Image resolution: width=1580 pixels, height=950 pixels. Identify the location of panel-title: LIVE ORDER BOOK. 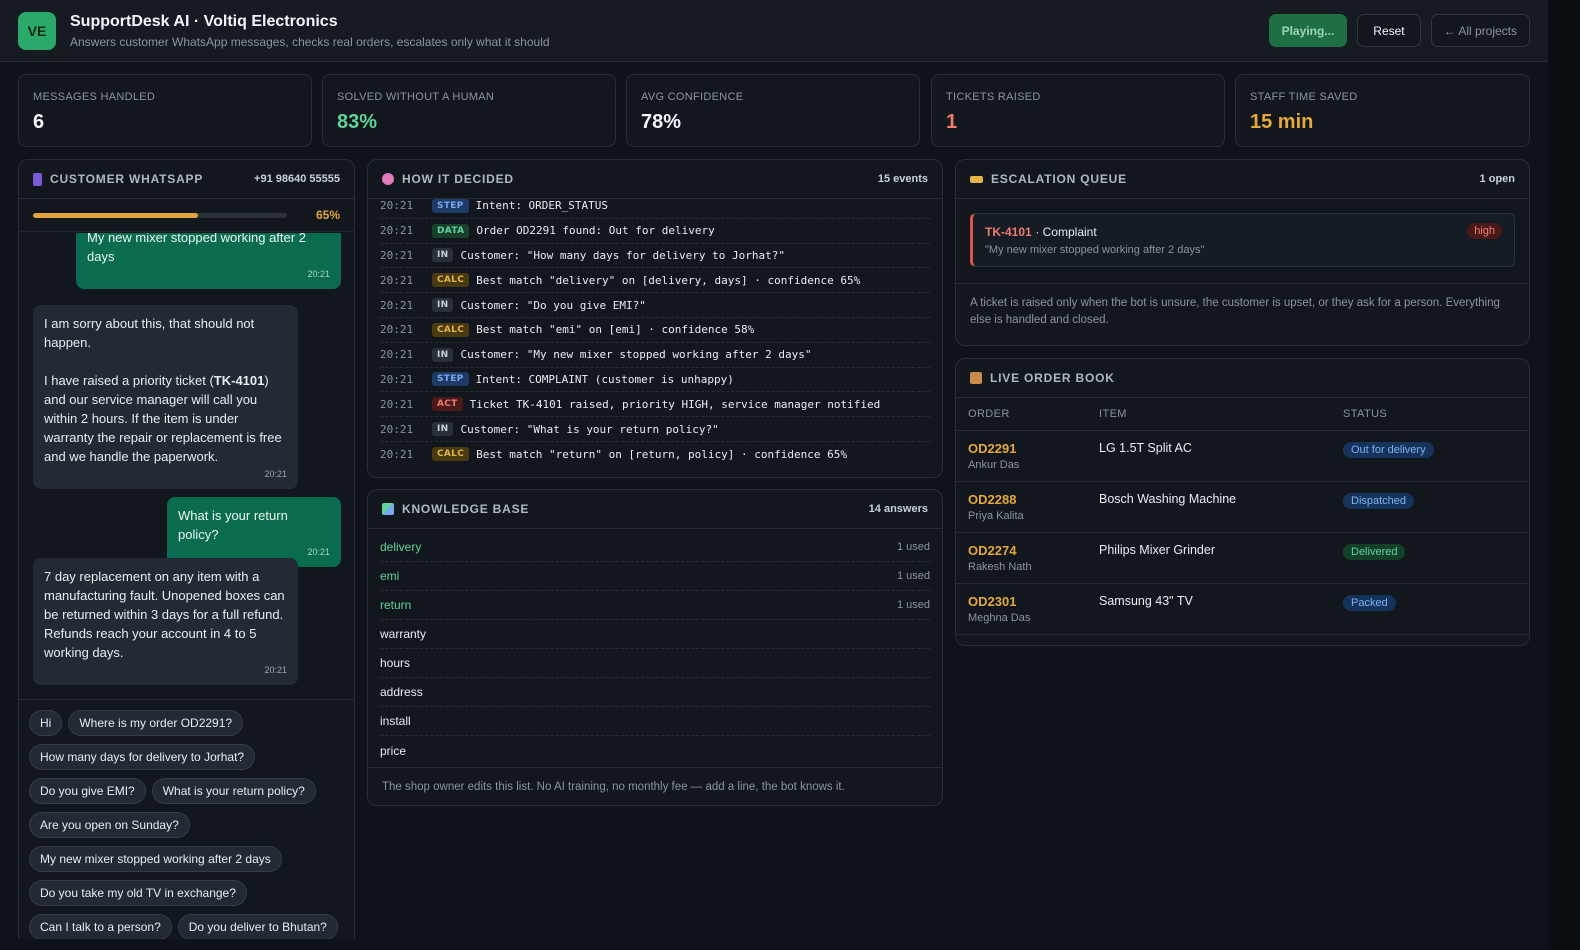
(1052, 378).